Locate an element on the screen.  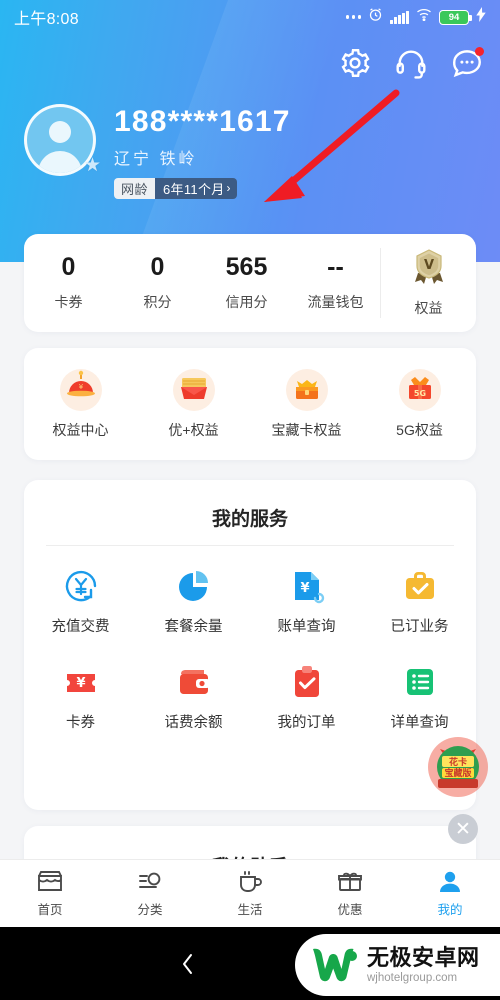
battery-percent: 94 is located at coordinates (454, 17).